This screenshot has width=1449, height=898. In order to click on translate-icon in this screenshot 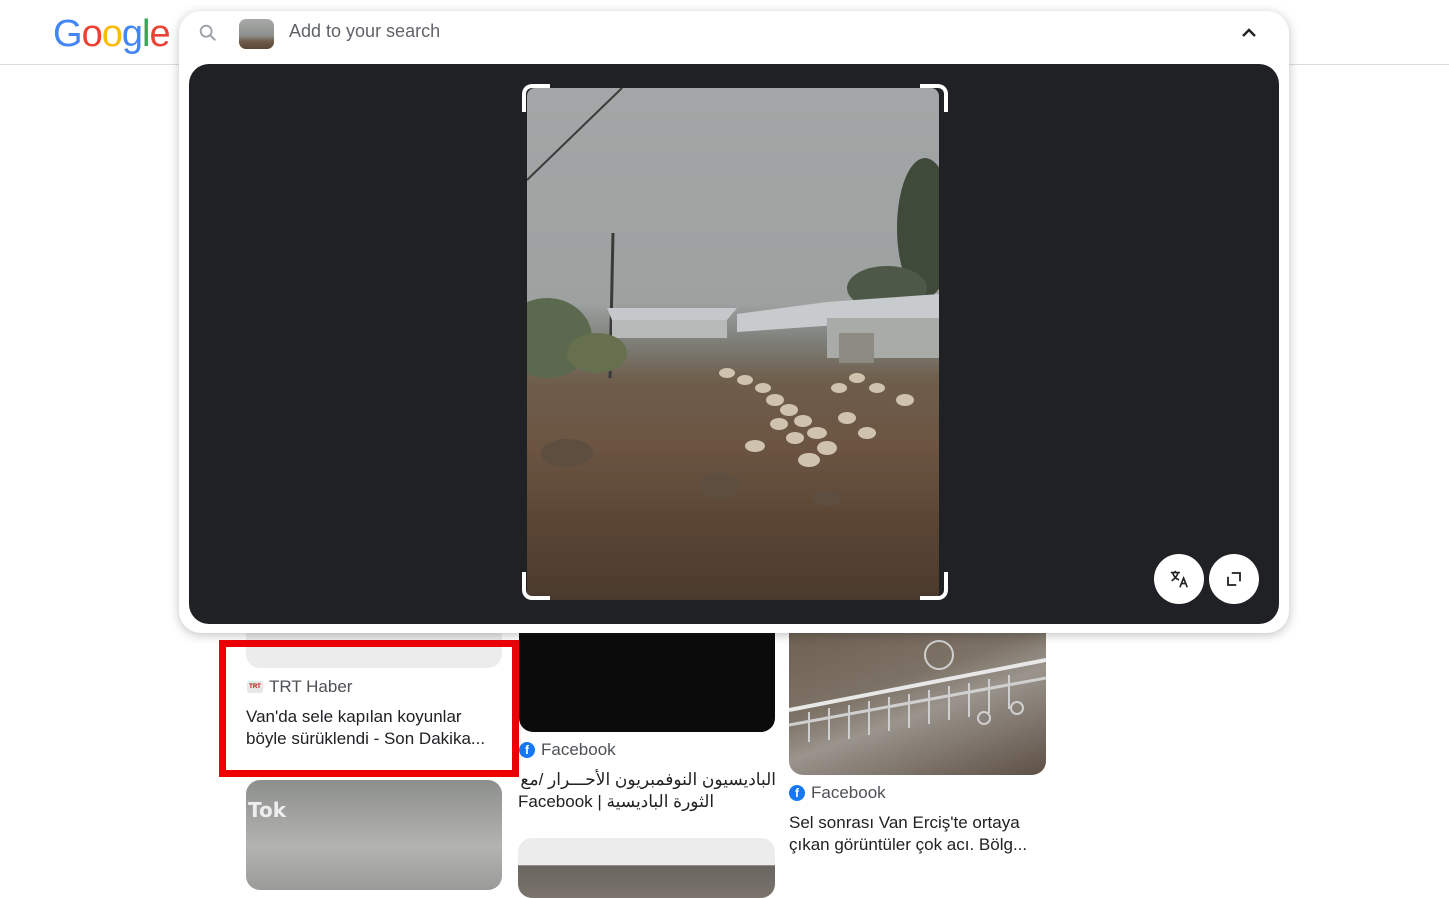, I will do `click(1179, 579)`.